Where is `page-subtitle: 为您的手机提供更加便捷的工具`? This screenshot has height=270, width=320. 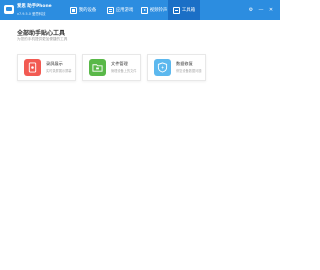 page-subtitle: 为您的手机提供更加便捷的工具 is located at coordinates (42, 39).